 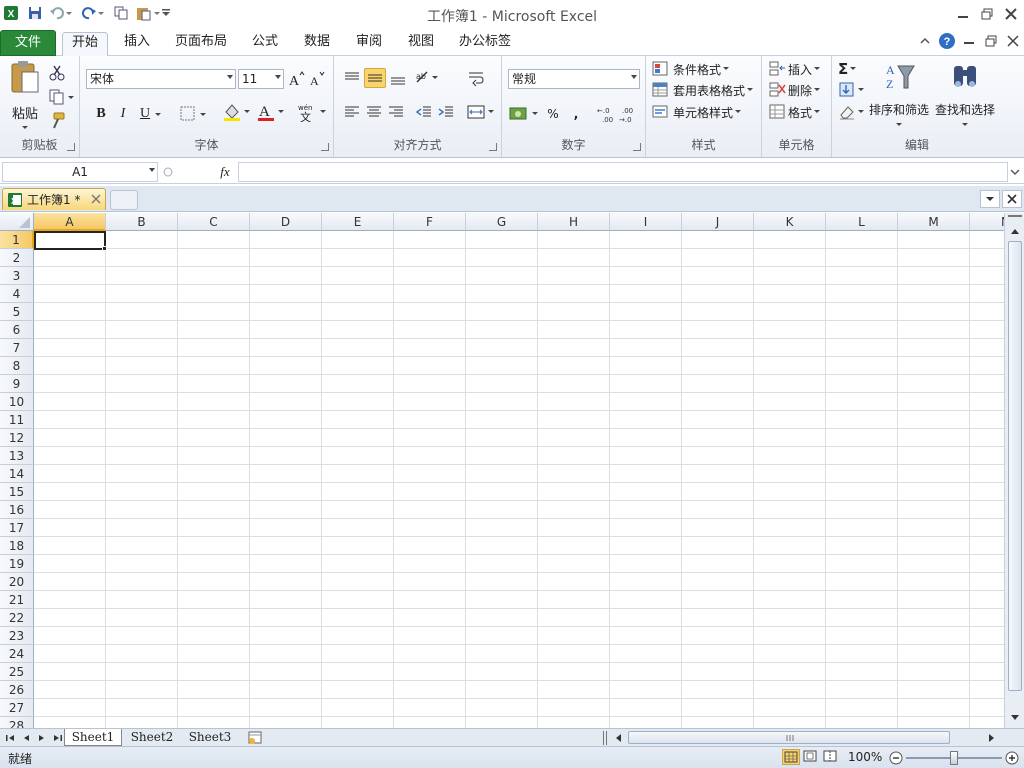 I want to click on column-header-d: D, so click(x=286, y=222).